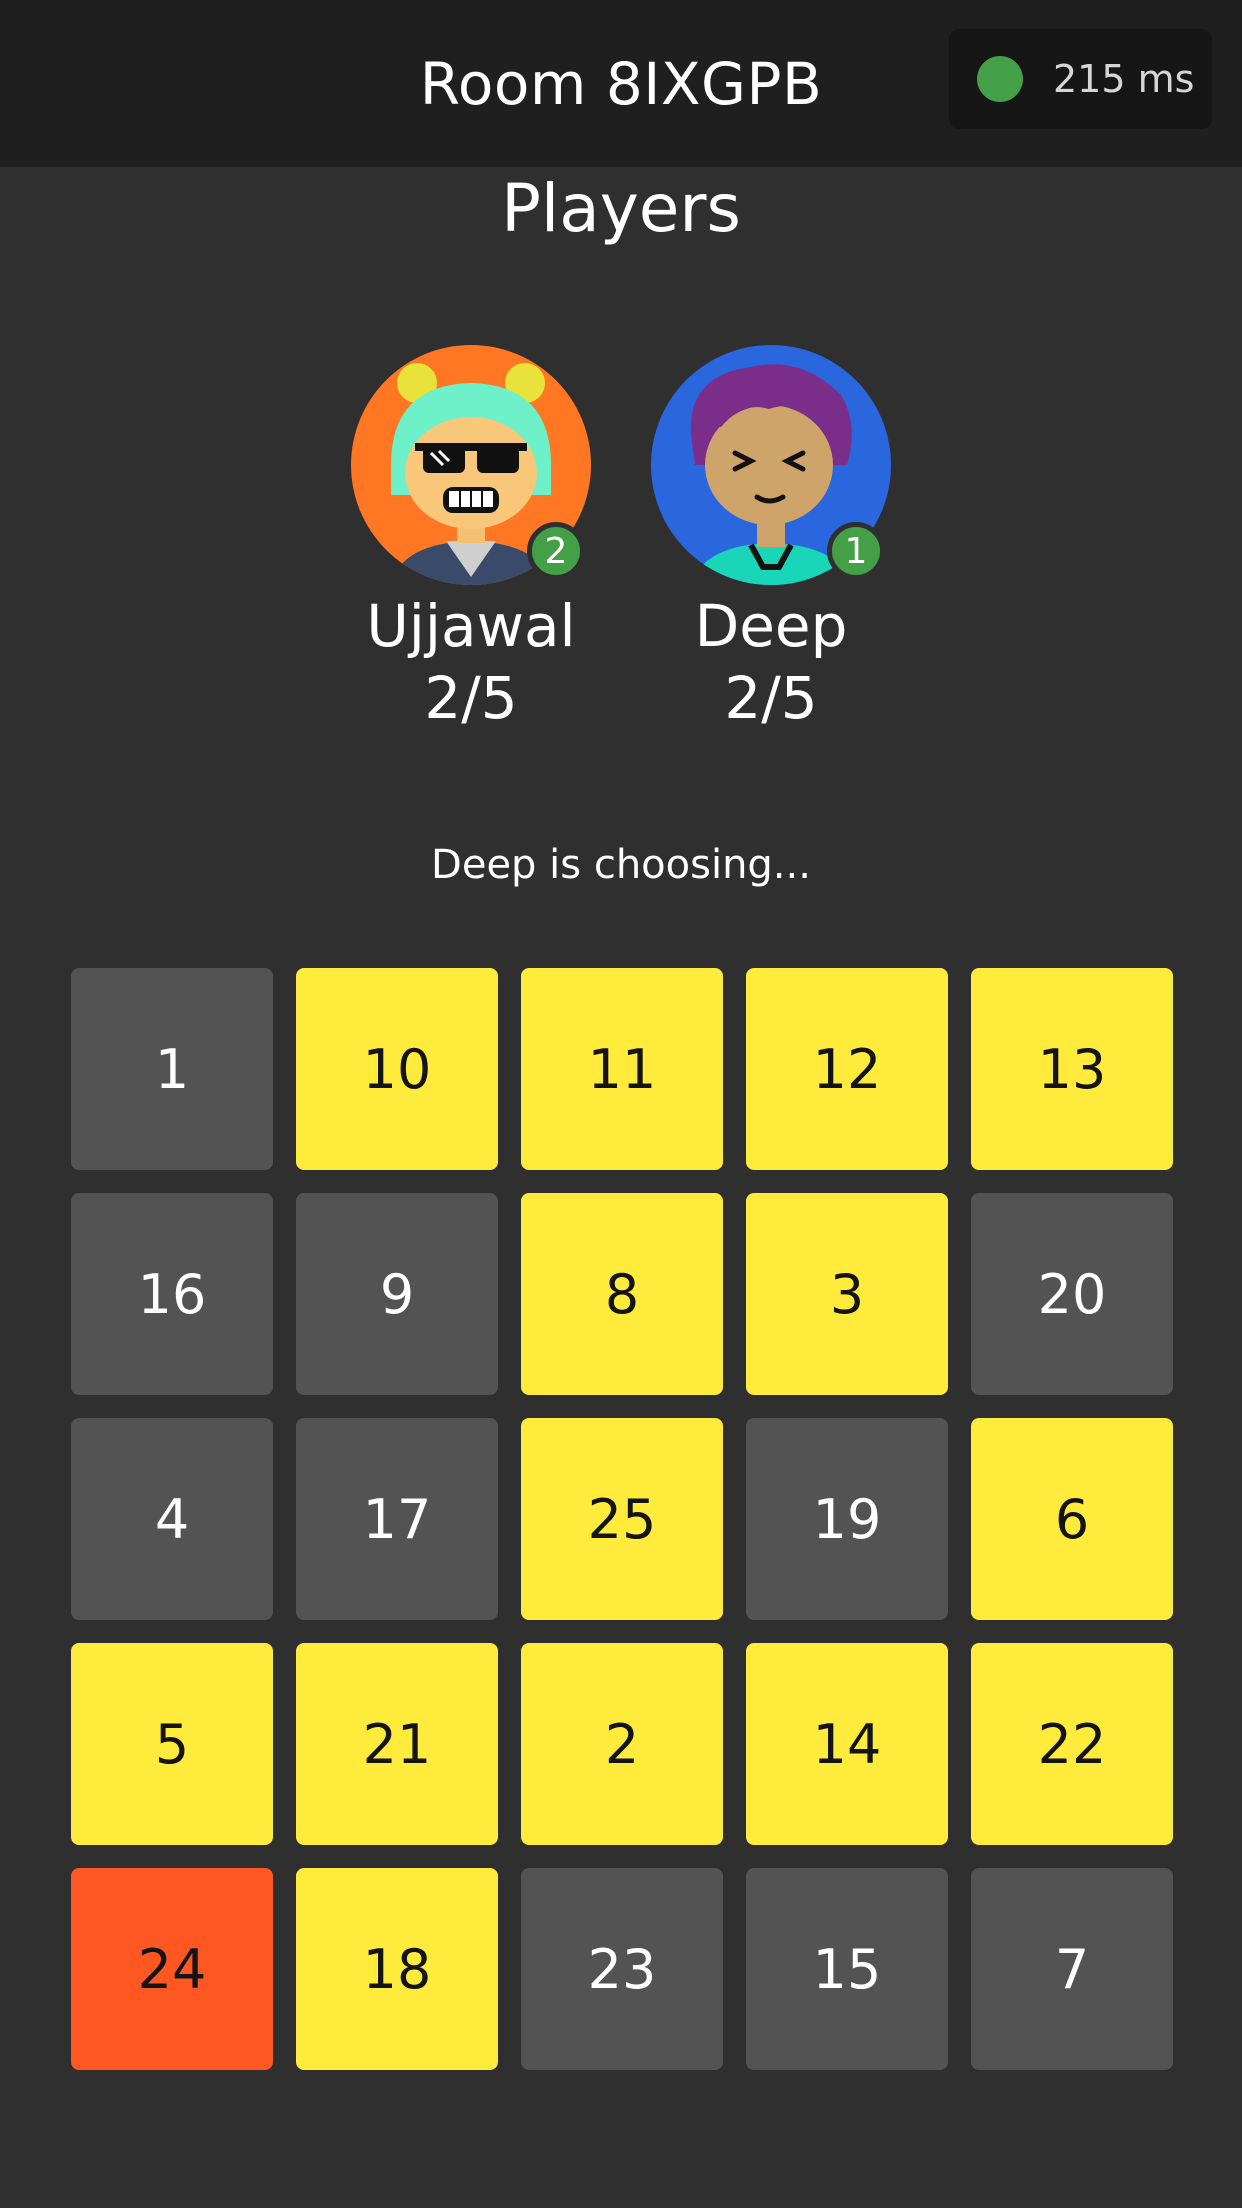 This screenshot has height=2208, width=1242. I want to click on board-cell: 7, so click(1072, 1969).